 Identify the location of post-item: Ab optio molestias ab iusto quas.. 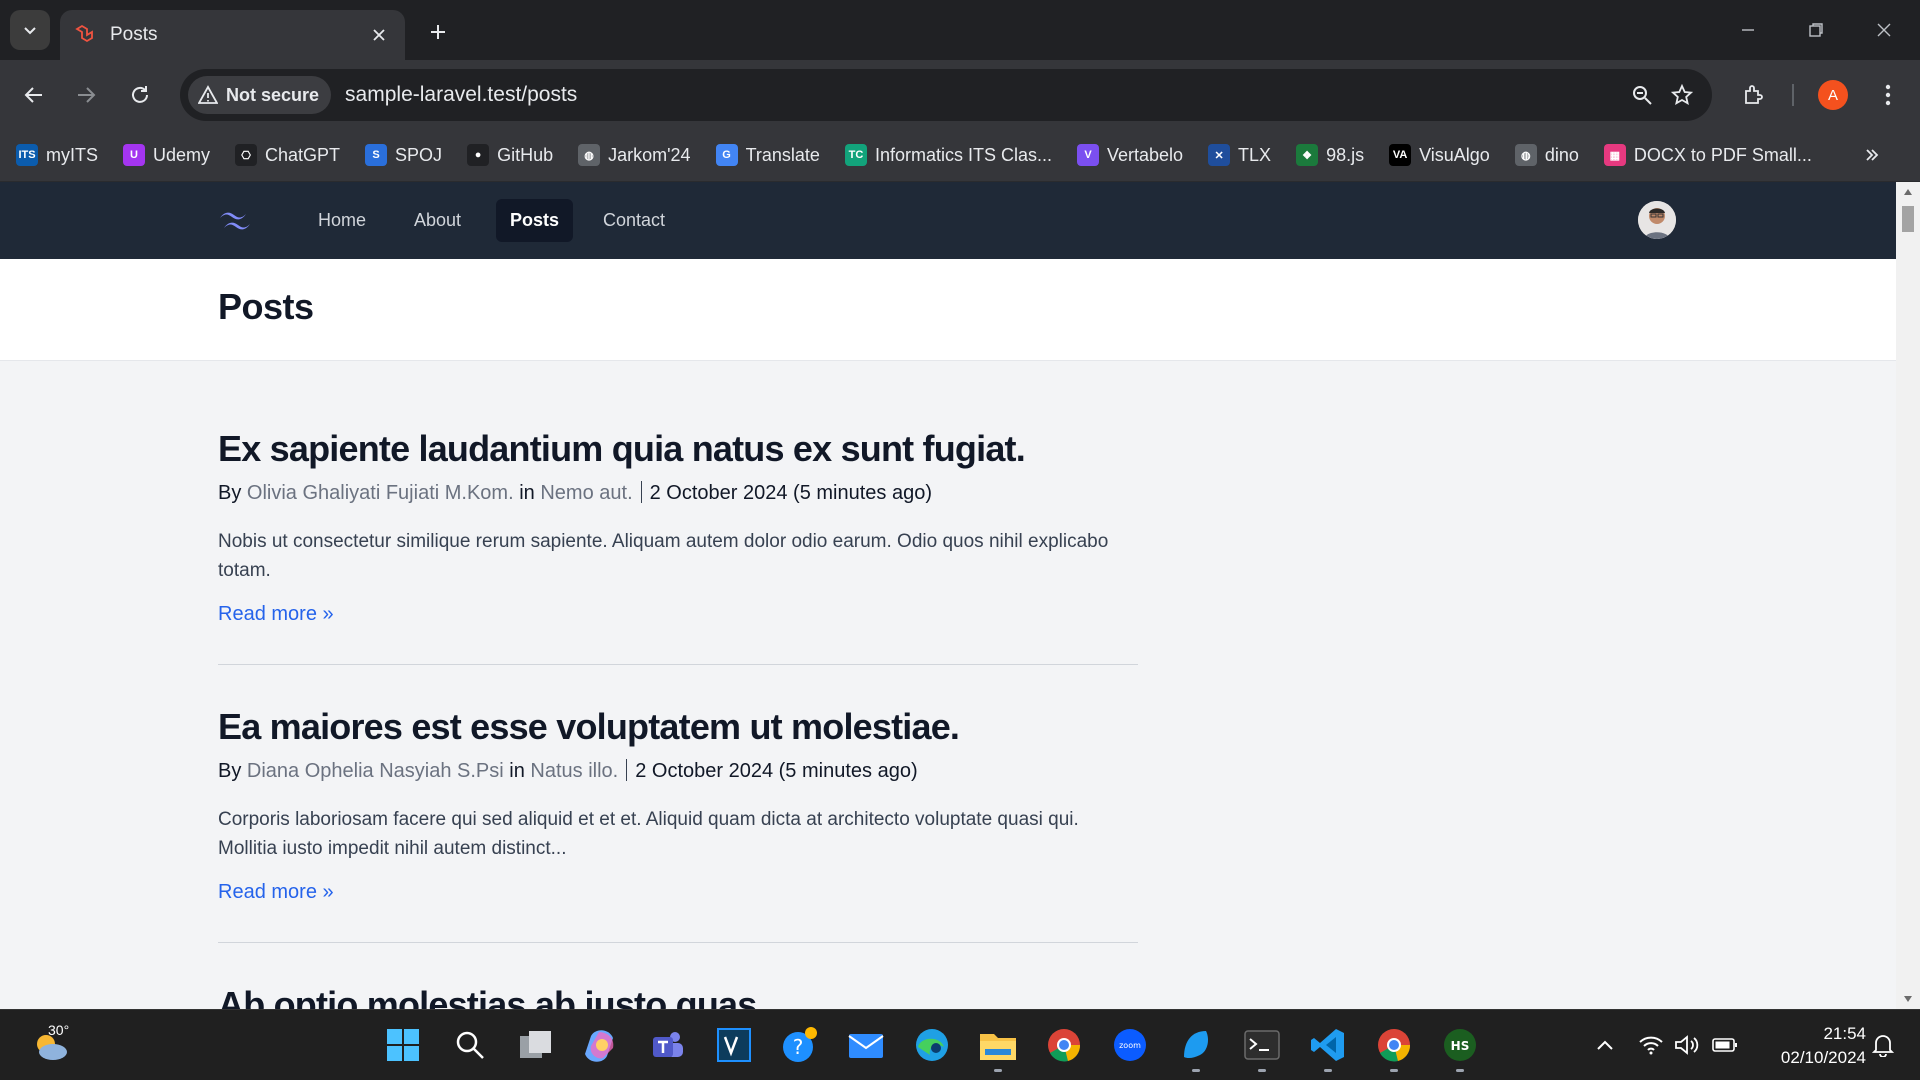
(678, 996).